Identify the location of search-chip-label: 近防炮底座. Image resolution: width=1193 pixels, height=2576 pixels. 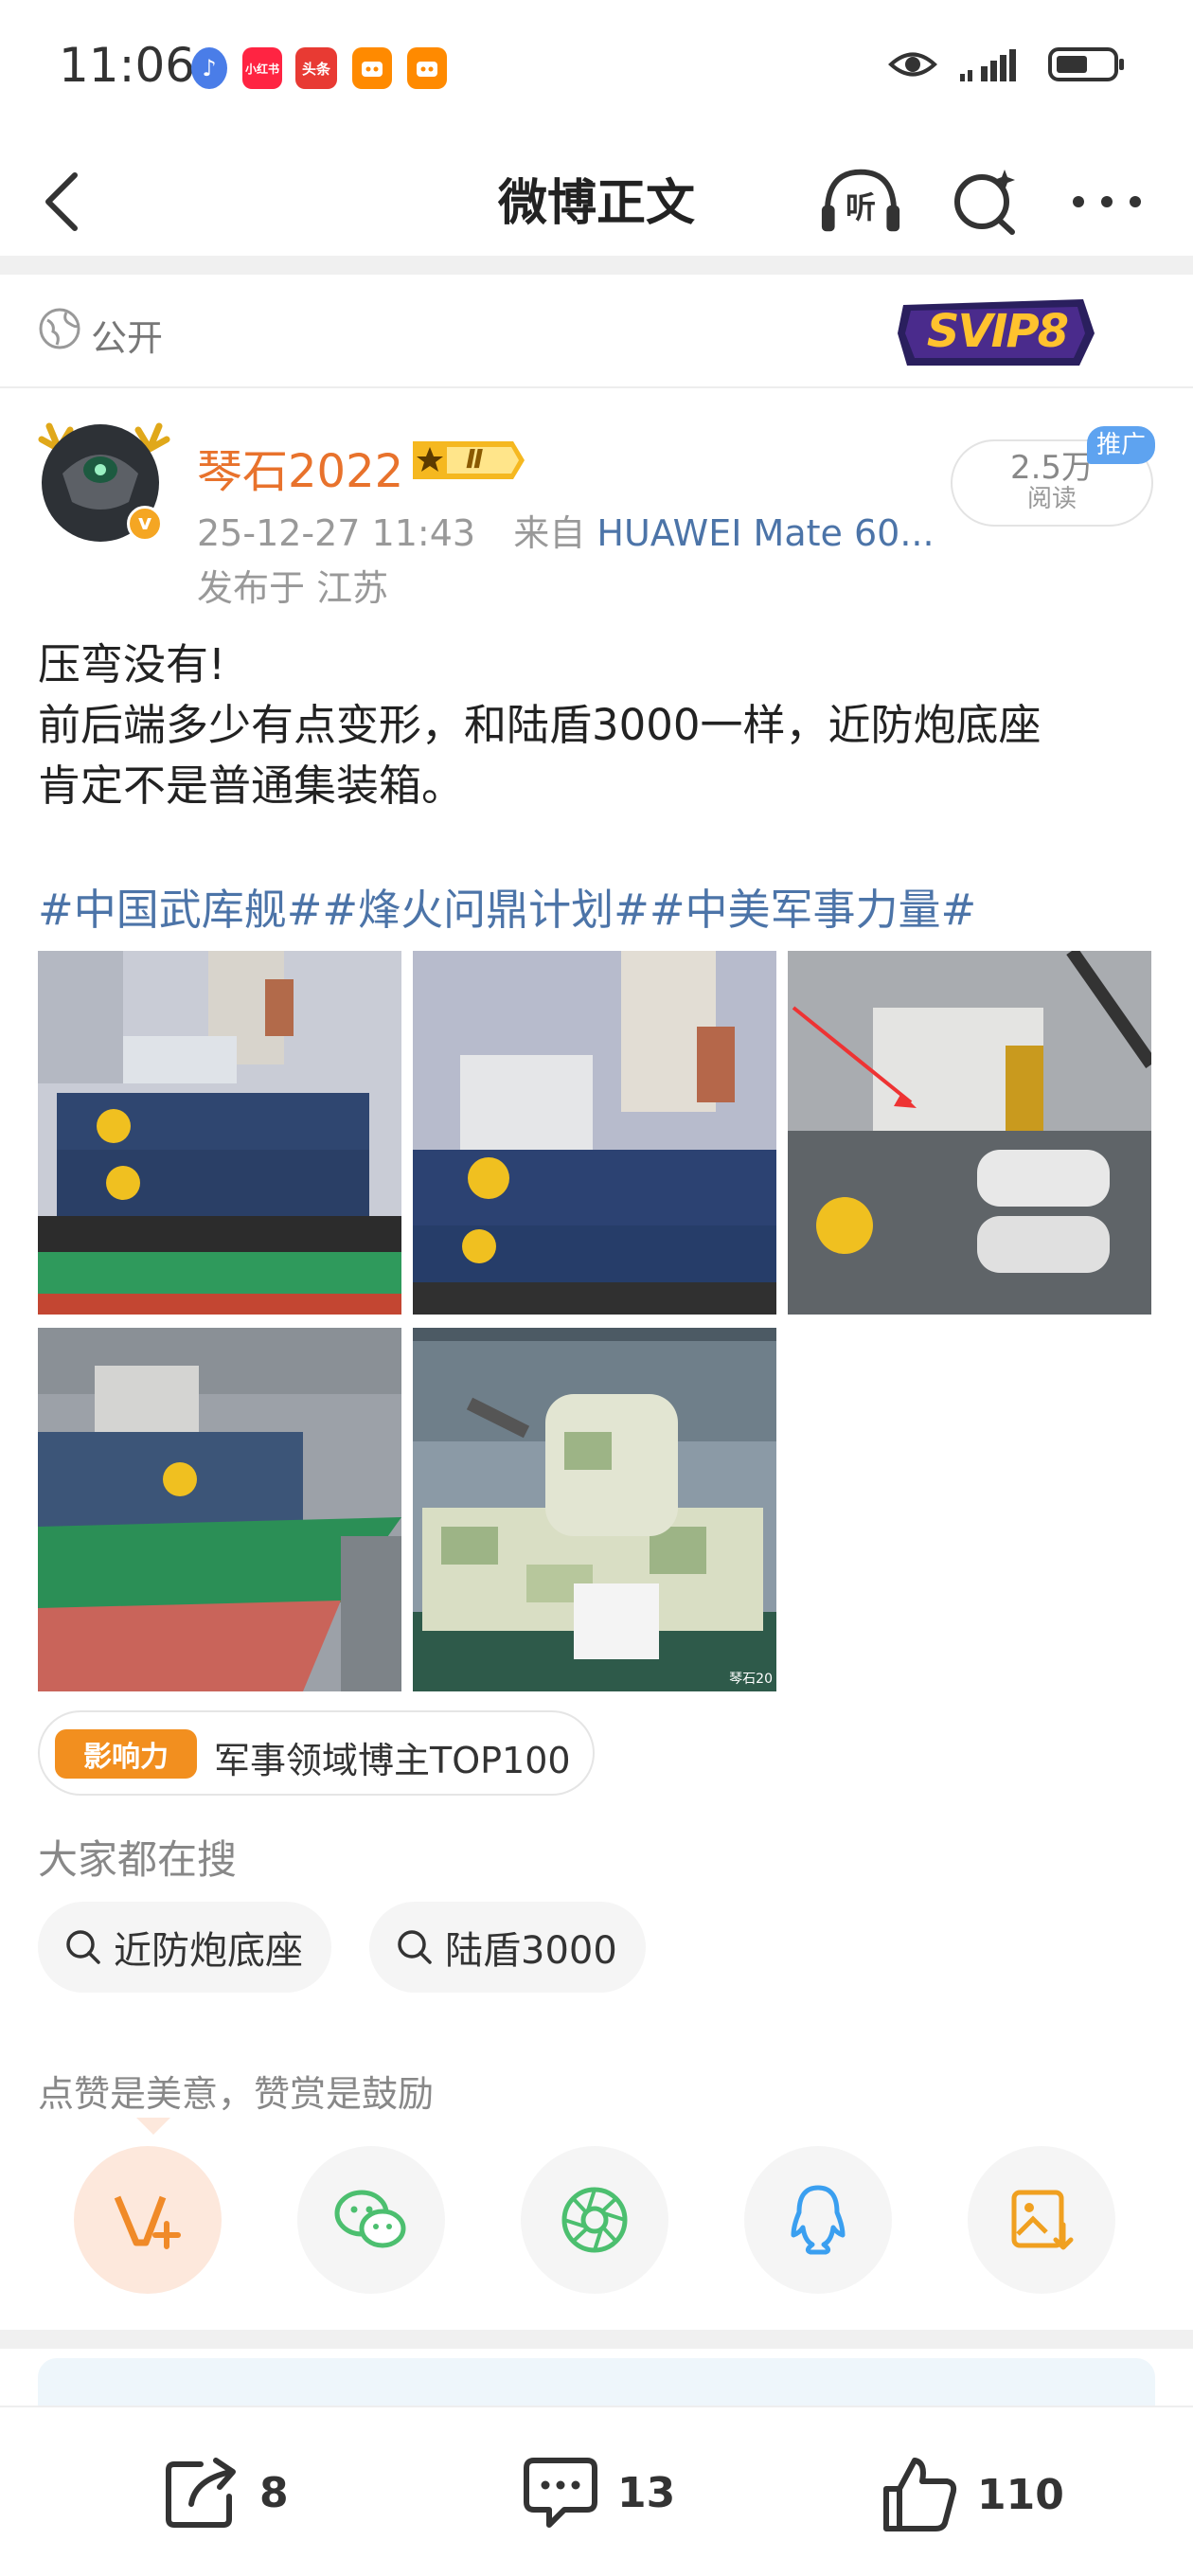
(208, 1951).